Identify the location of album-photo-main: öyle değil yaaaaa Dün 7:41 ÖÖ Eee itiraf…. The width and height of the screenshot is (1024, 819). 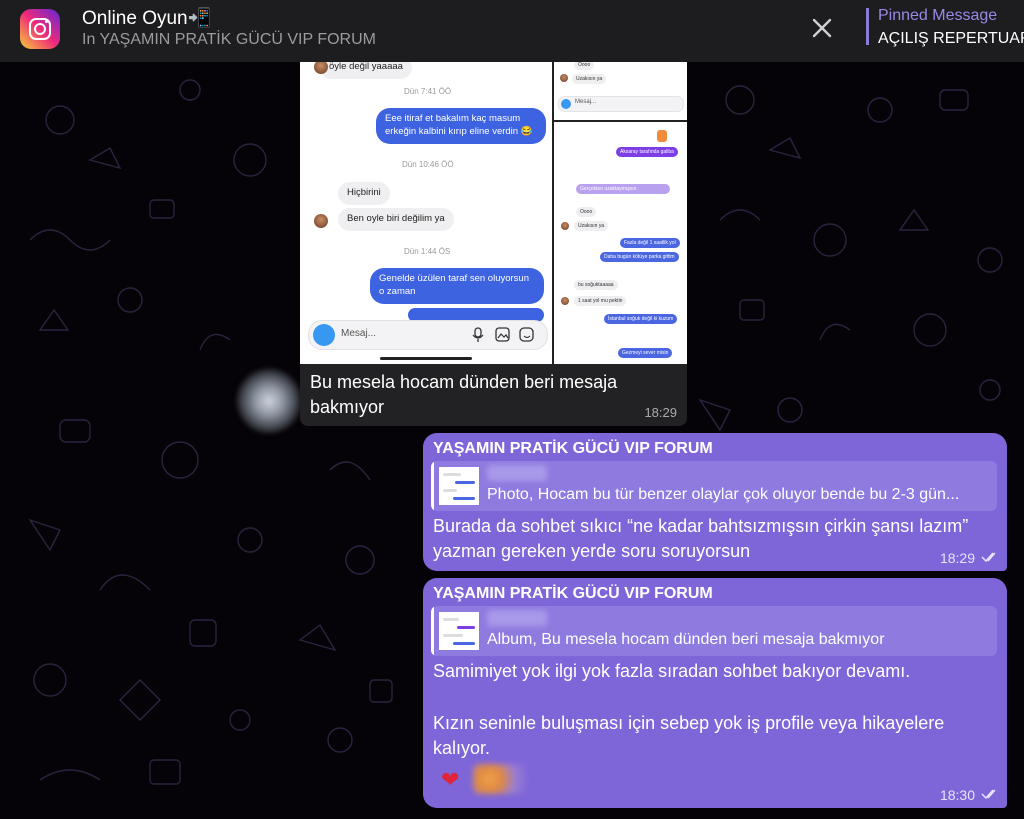
(426, 213).